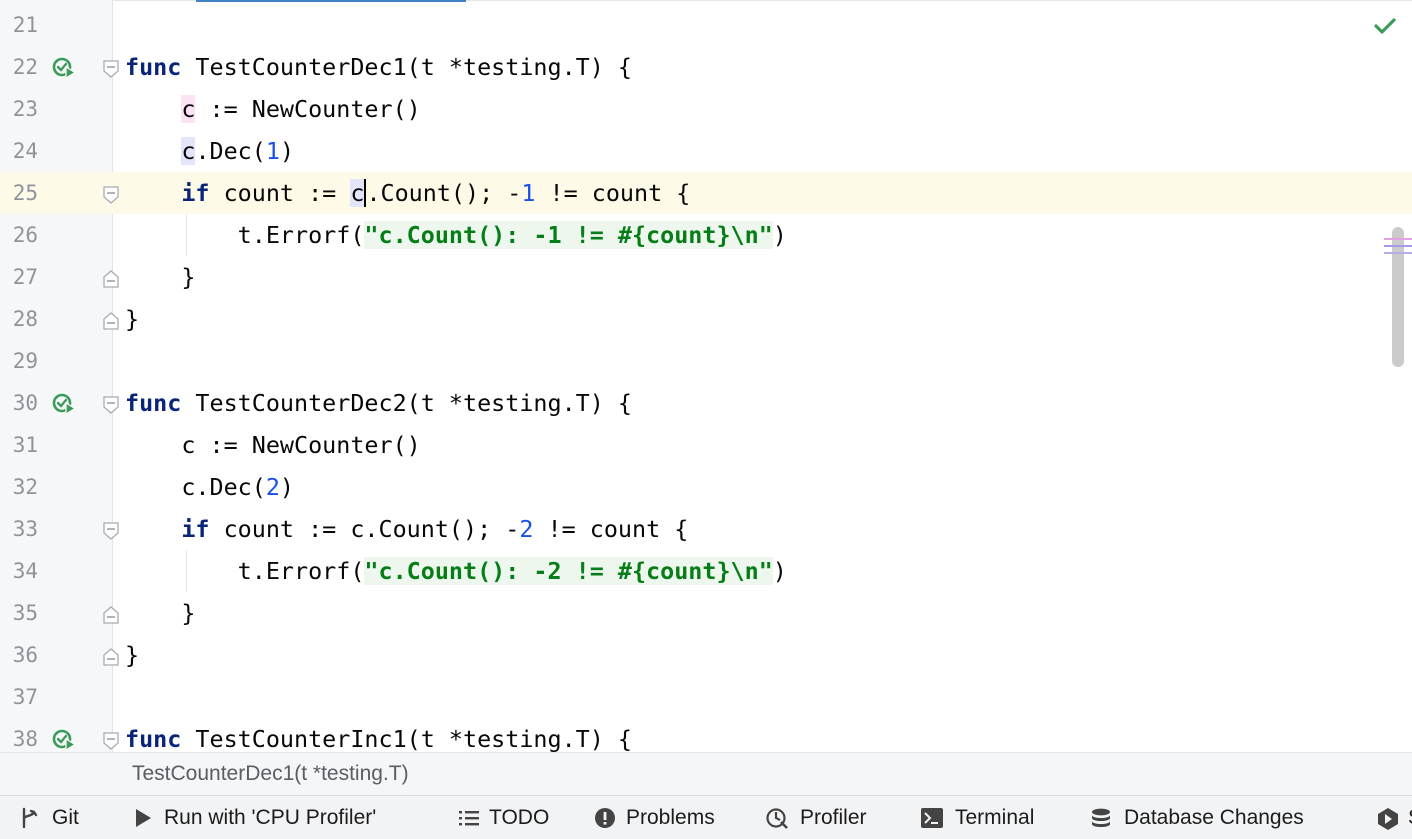 This screenshot has height=839, width=1412. I want to click on number-token: 1, so click(528, 193).